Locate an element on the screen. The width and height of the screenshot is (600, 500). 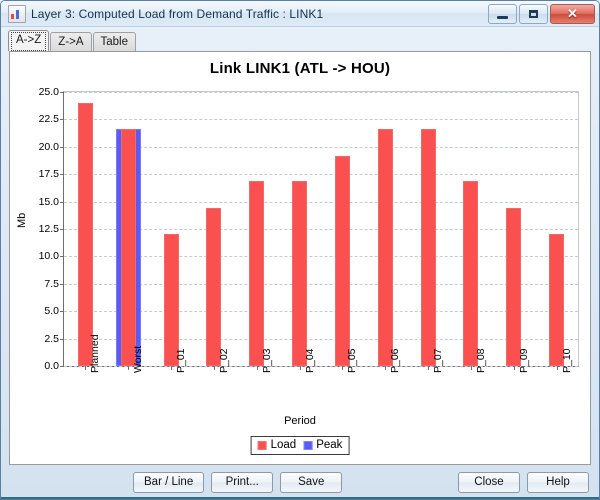
x-tick-label: P_05 is located at coordinates (352, 360).